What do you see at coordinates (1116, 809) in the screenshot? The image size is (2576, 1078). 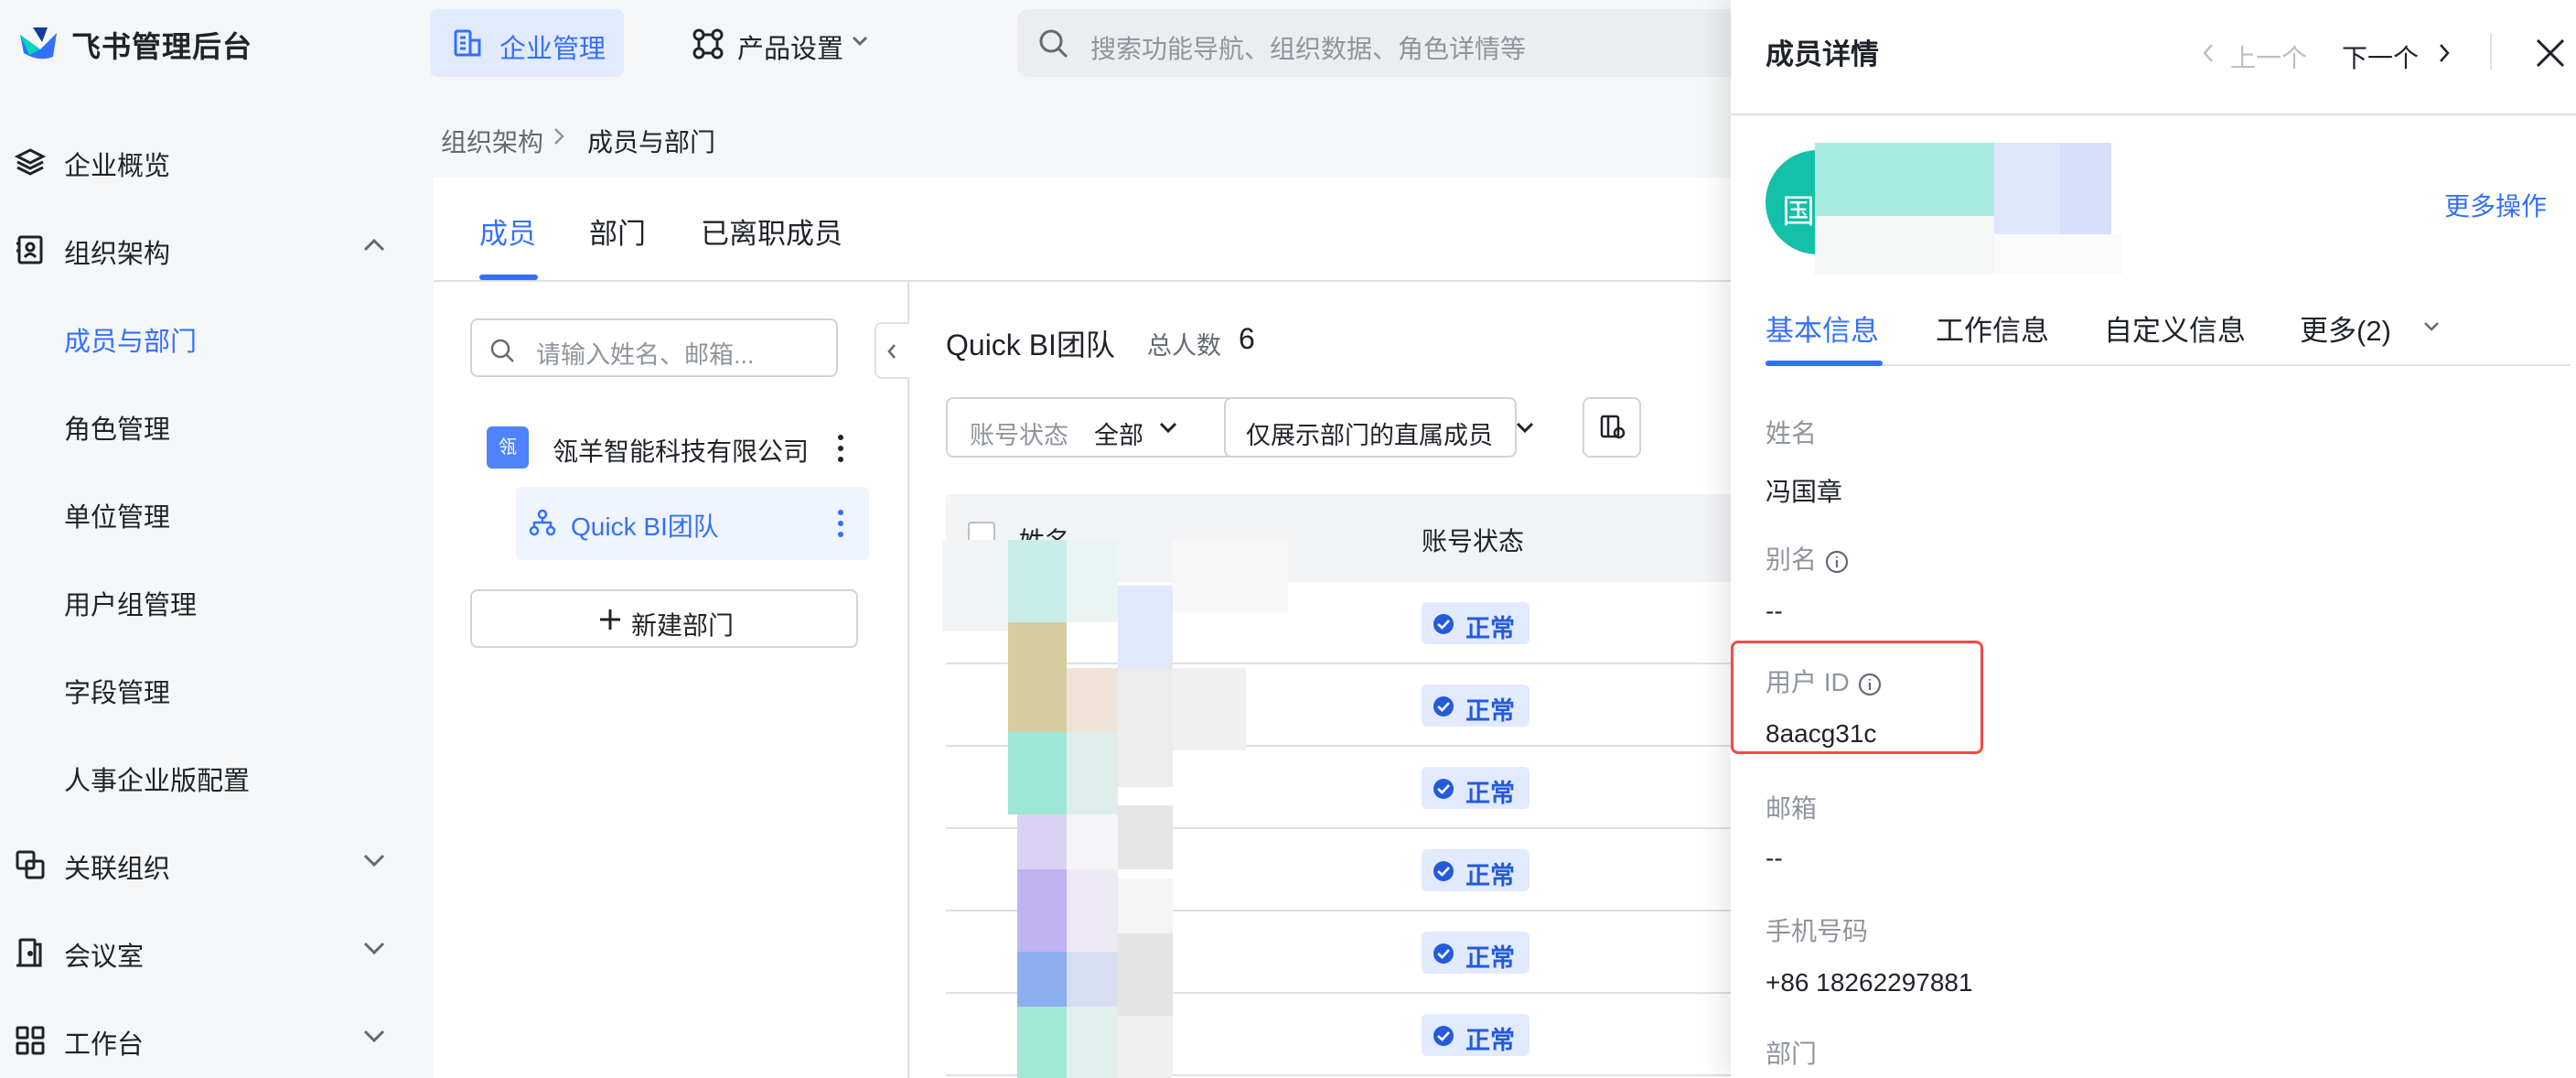 I see `redacted-names-mosaic` at bounding box center [1116, 809].